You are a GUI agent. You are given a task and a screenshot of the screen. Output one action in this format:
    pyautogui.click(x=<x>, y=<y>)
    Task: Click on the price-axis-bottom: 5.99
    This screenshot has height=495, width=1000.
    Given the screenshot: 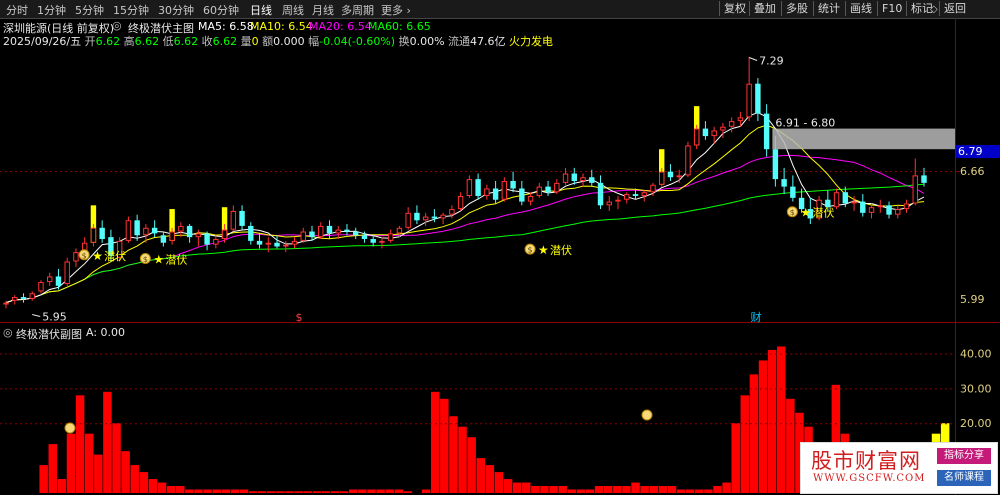 What is the action you would take?
    pyautogui.click(x=972, y=299)
    